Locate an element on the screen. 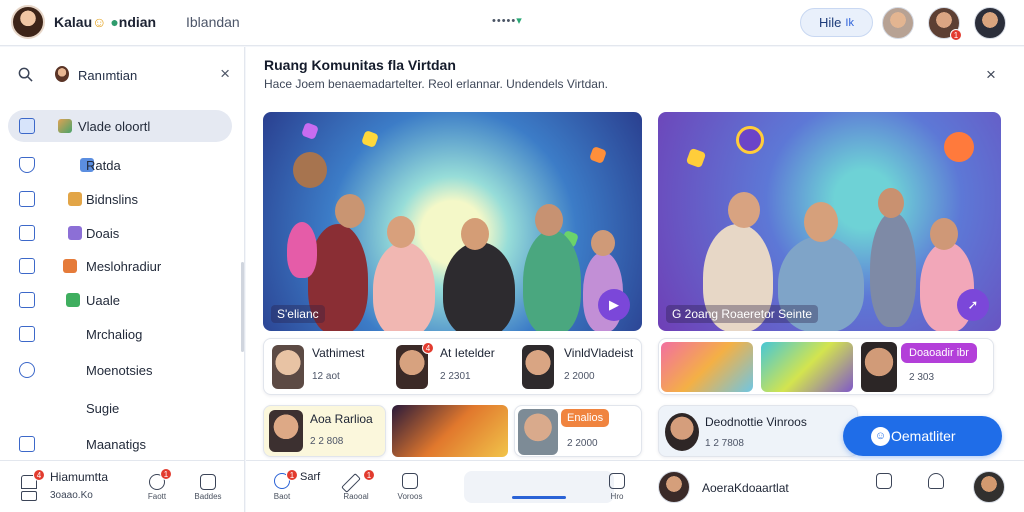  dashboard-icon is located at coordinates (27, 126).